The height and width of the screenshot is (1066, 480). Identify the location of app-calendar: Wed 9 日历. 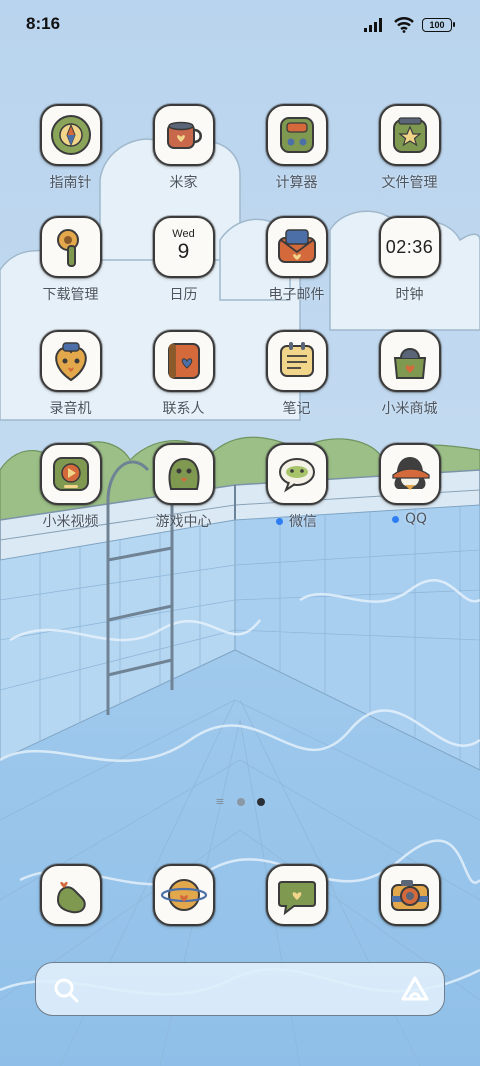
(183, 268).